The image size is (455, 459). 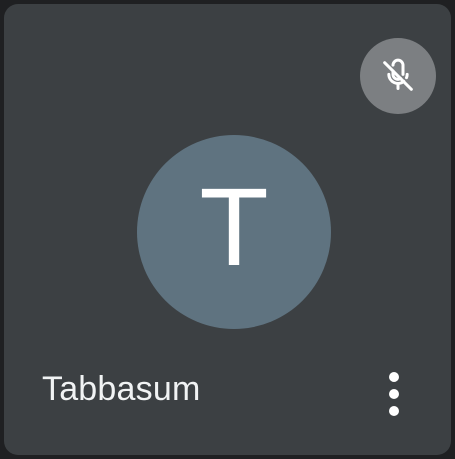 I want to click on avatar-initial: T, so click(x=234, y=229).